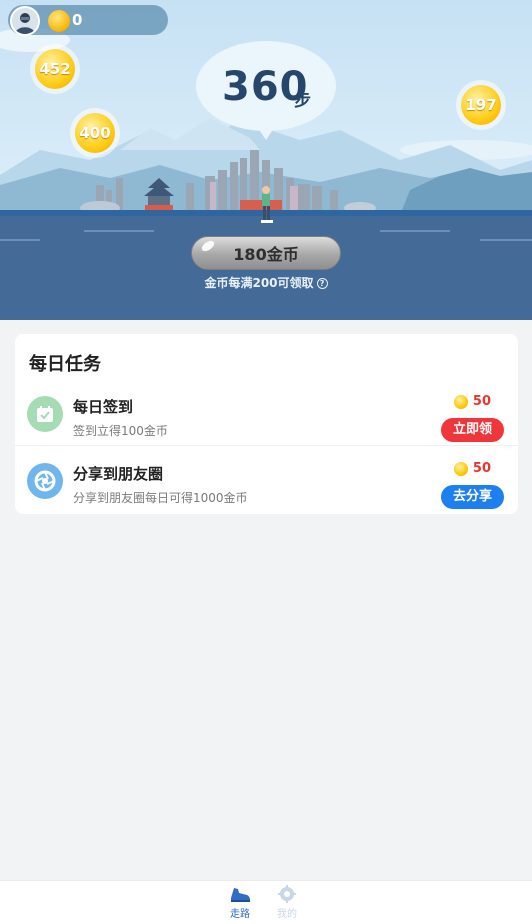 The width and height of the screenshot is (532, 924). I want to click on floating-coin-value: 452, so click(55, 69).